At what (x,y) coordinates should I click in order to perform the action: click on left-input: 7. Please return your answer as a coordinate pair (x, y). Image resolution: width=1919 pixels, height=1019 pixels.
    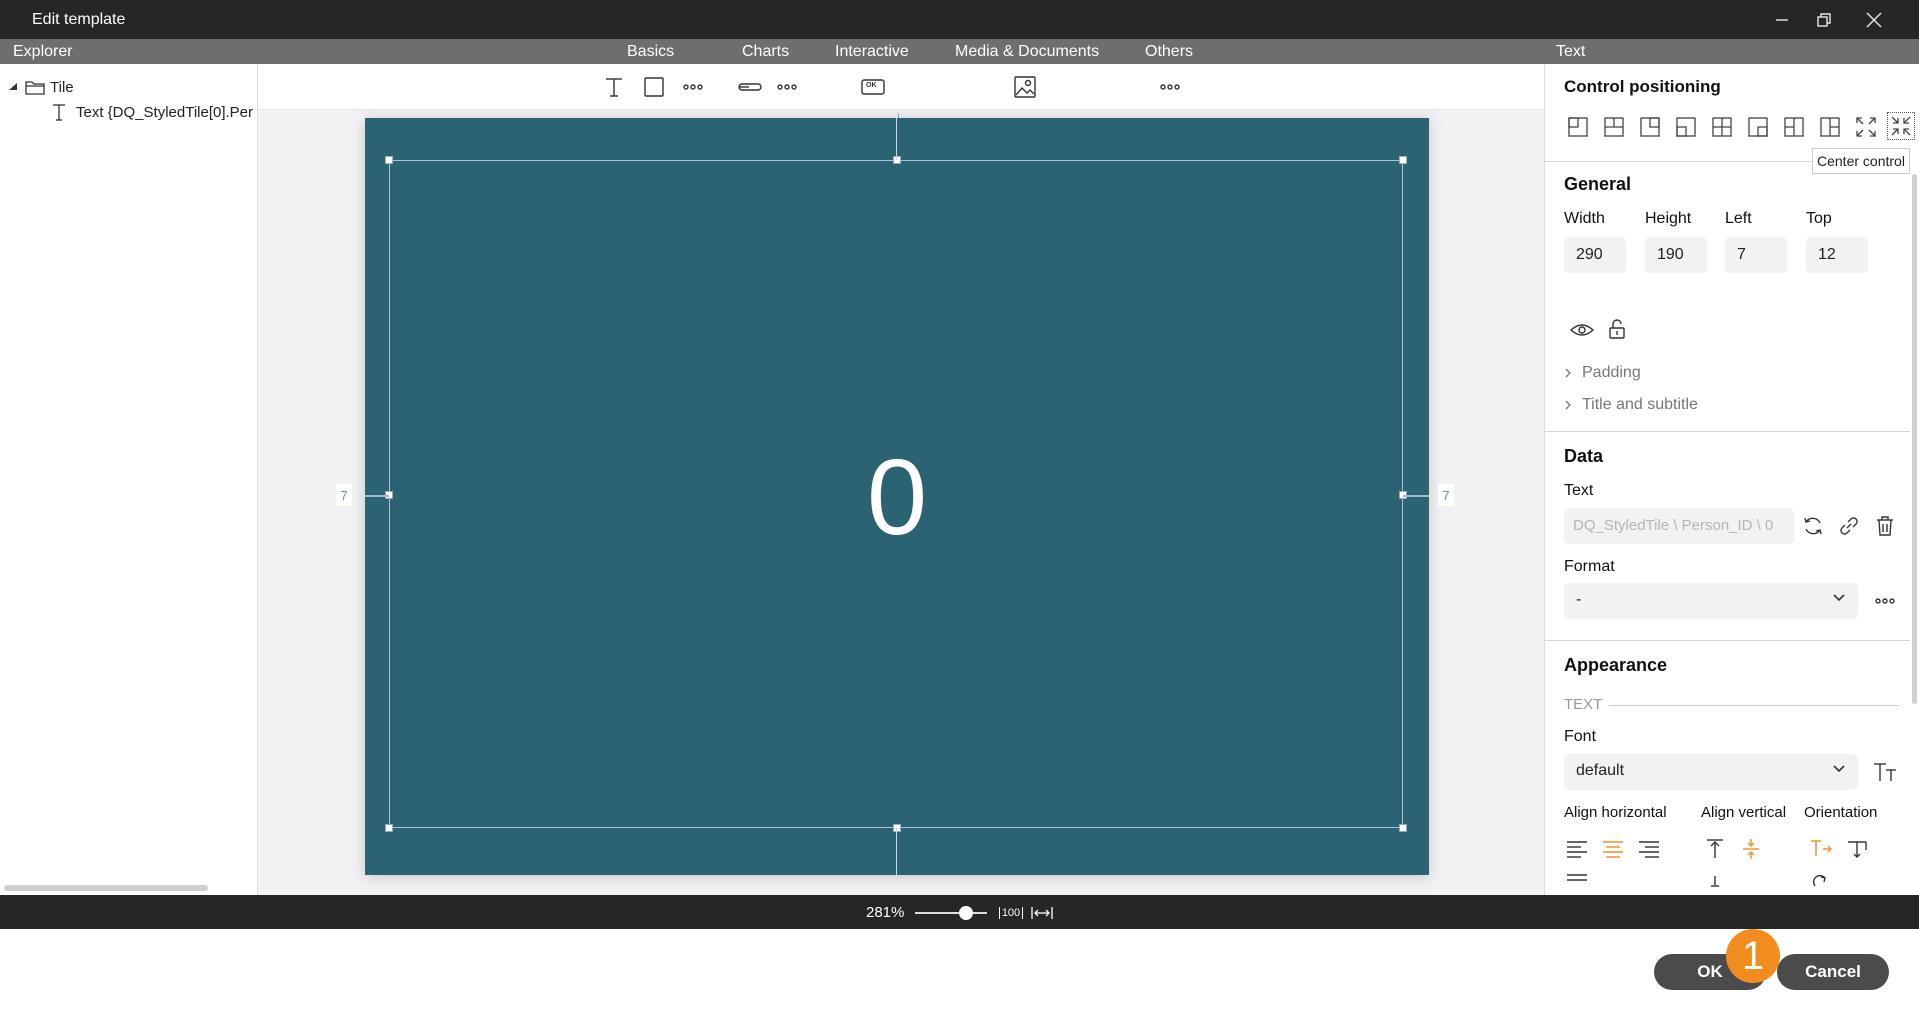
    Looking at the image, I should click on (1756, 255).